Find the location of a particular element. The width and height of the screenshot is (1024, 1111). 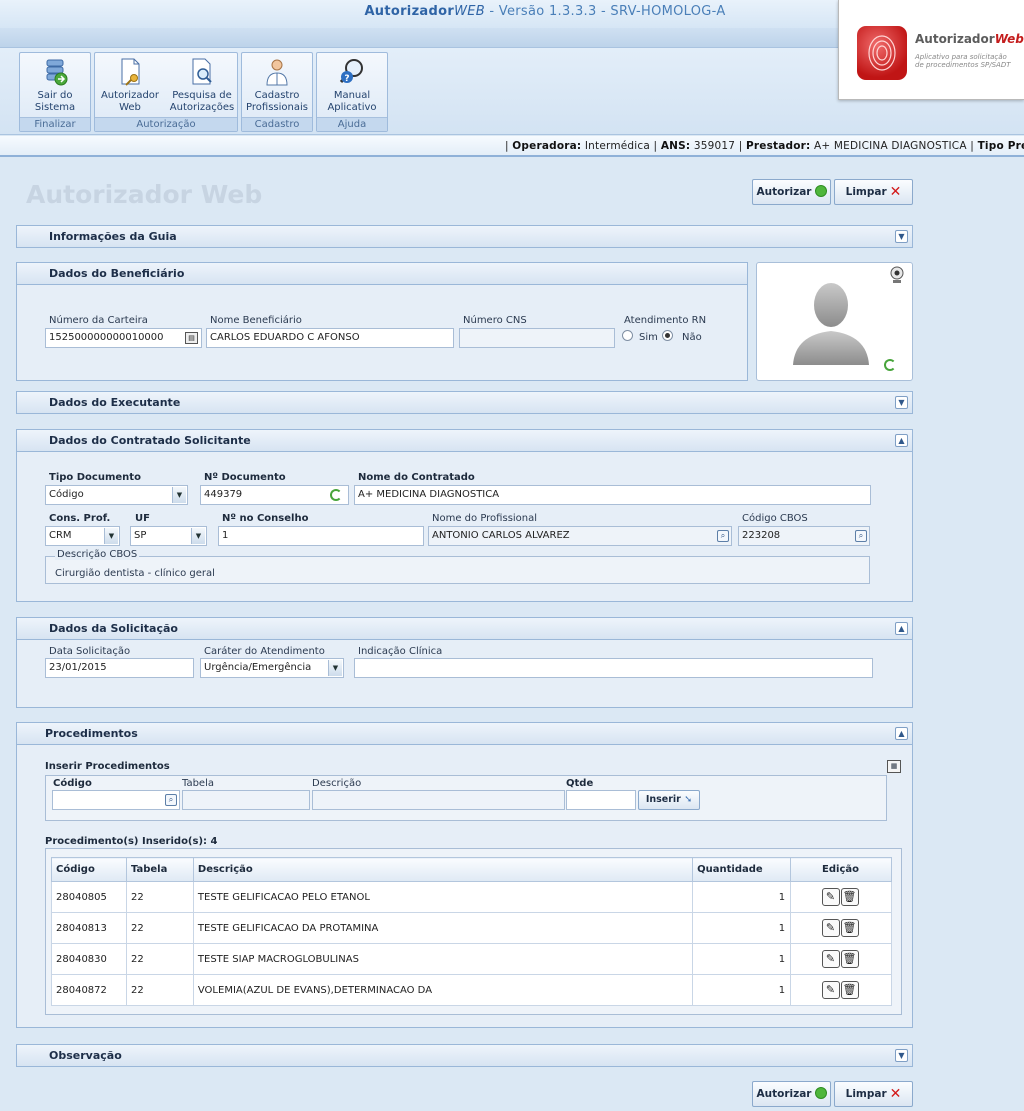

section-dados-solicitacao: Dados da Solicitação ▲ is located at coordinates (464, 628).